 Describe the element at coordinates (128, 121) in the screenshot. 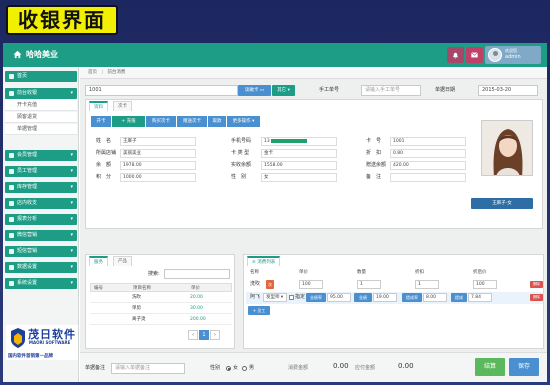

I see `recharge-button: + 充值` at that location.